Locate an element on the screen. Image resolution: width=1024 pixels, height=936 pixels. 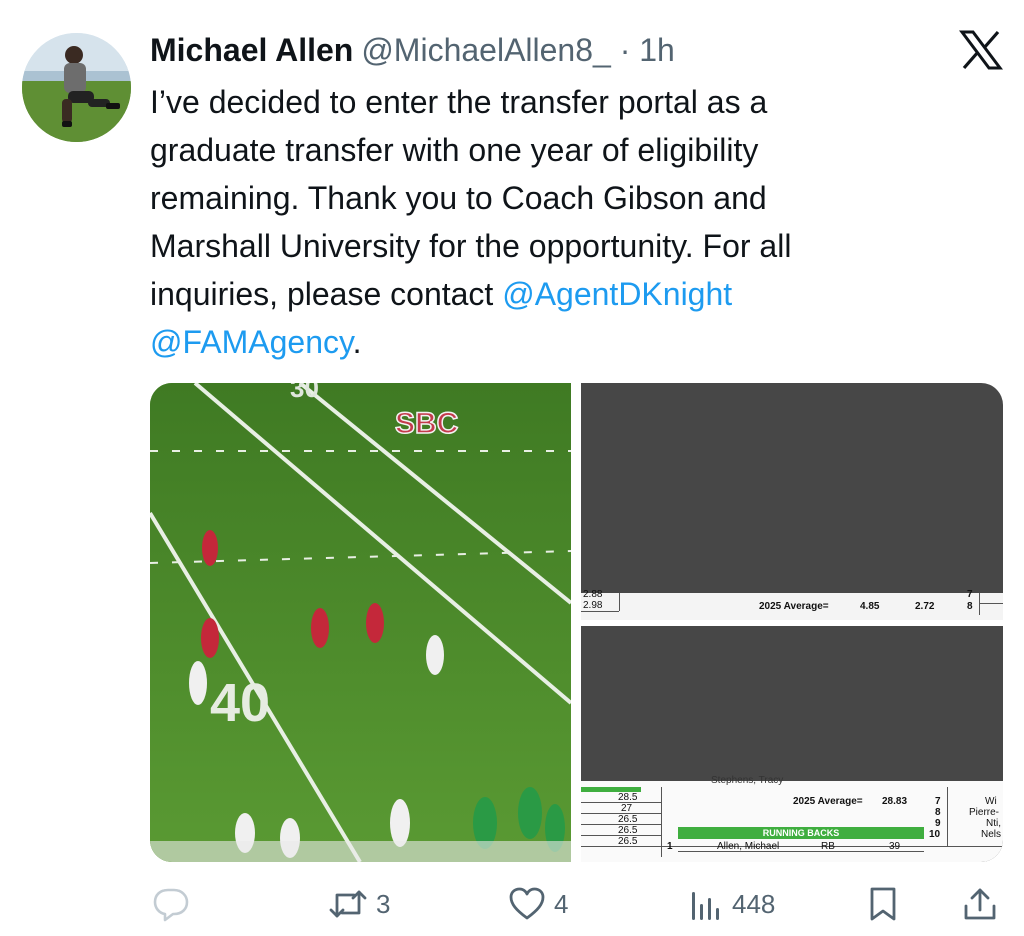
avatar-photo is located at coordinates (76, 87).